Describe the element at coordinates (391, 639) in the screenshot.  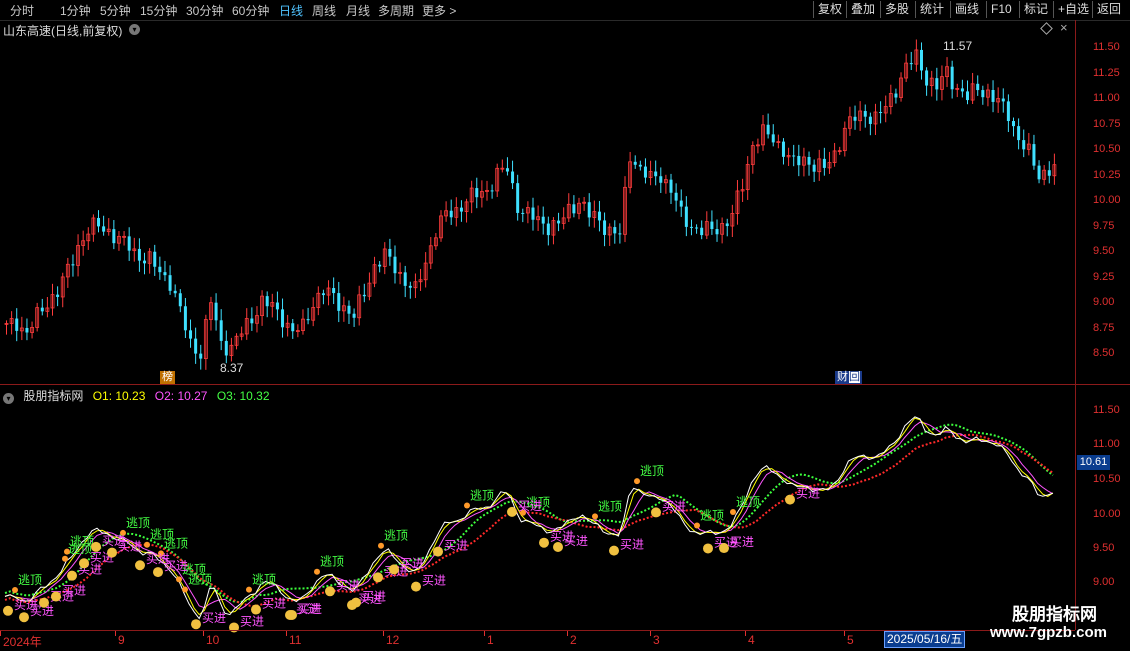
I see `month-label: 12` at that location.